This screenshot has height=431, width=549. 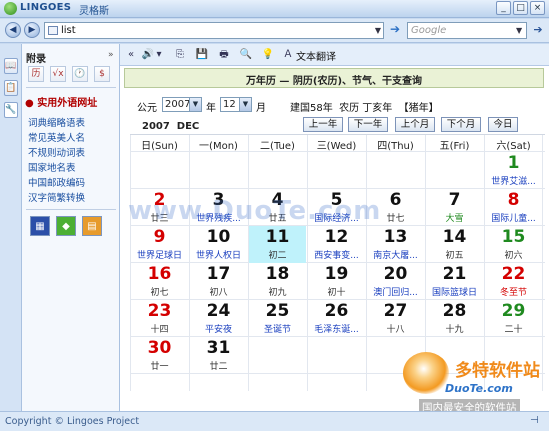 What do you see at coordinates (395, 30) in the screenshot?
I see `go-arrow-icon: ➔` at bounding box center [395, 30].